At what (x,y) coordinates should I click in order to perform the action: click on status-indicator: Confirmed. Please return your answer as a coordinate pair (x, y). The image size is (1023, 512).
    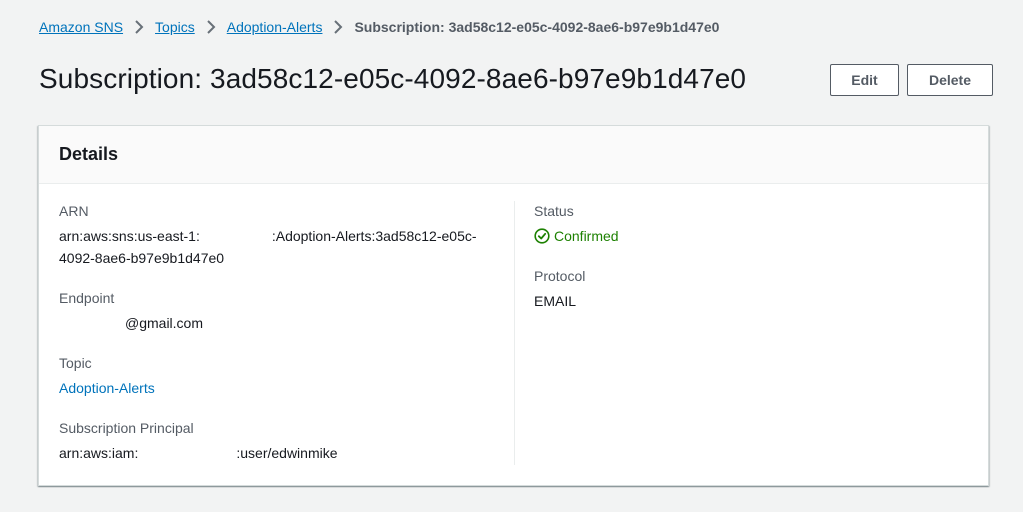
    Looking at the image, I should click on (744, 236).